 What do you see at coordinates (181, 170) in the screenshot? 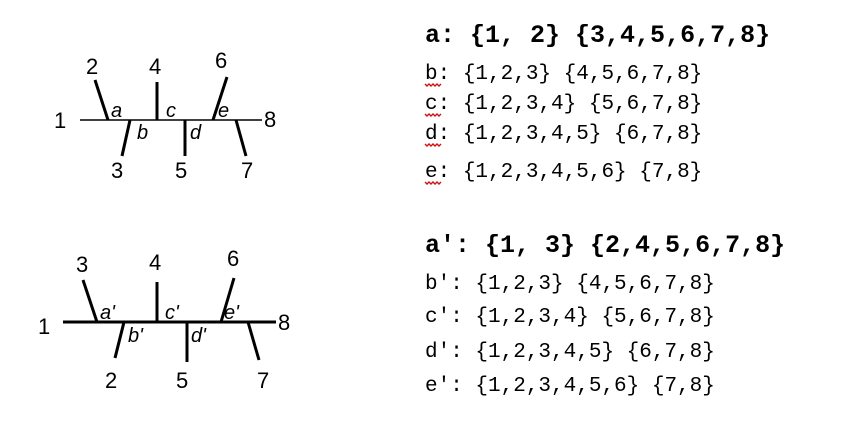
I see `tree-1-leaf-label: 5` at bounding box center [181, 170].